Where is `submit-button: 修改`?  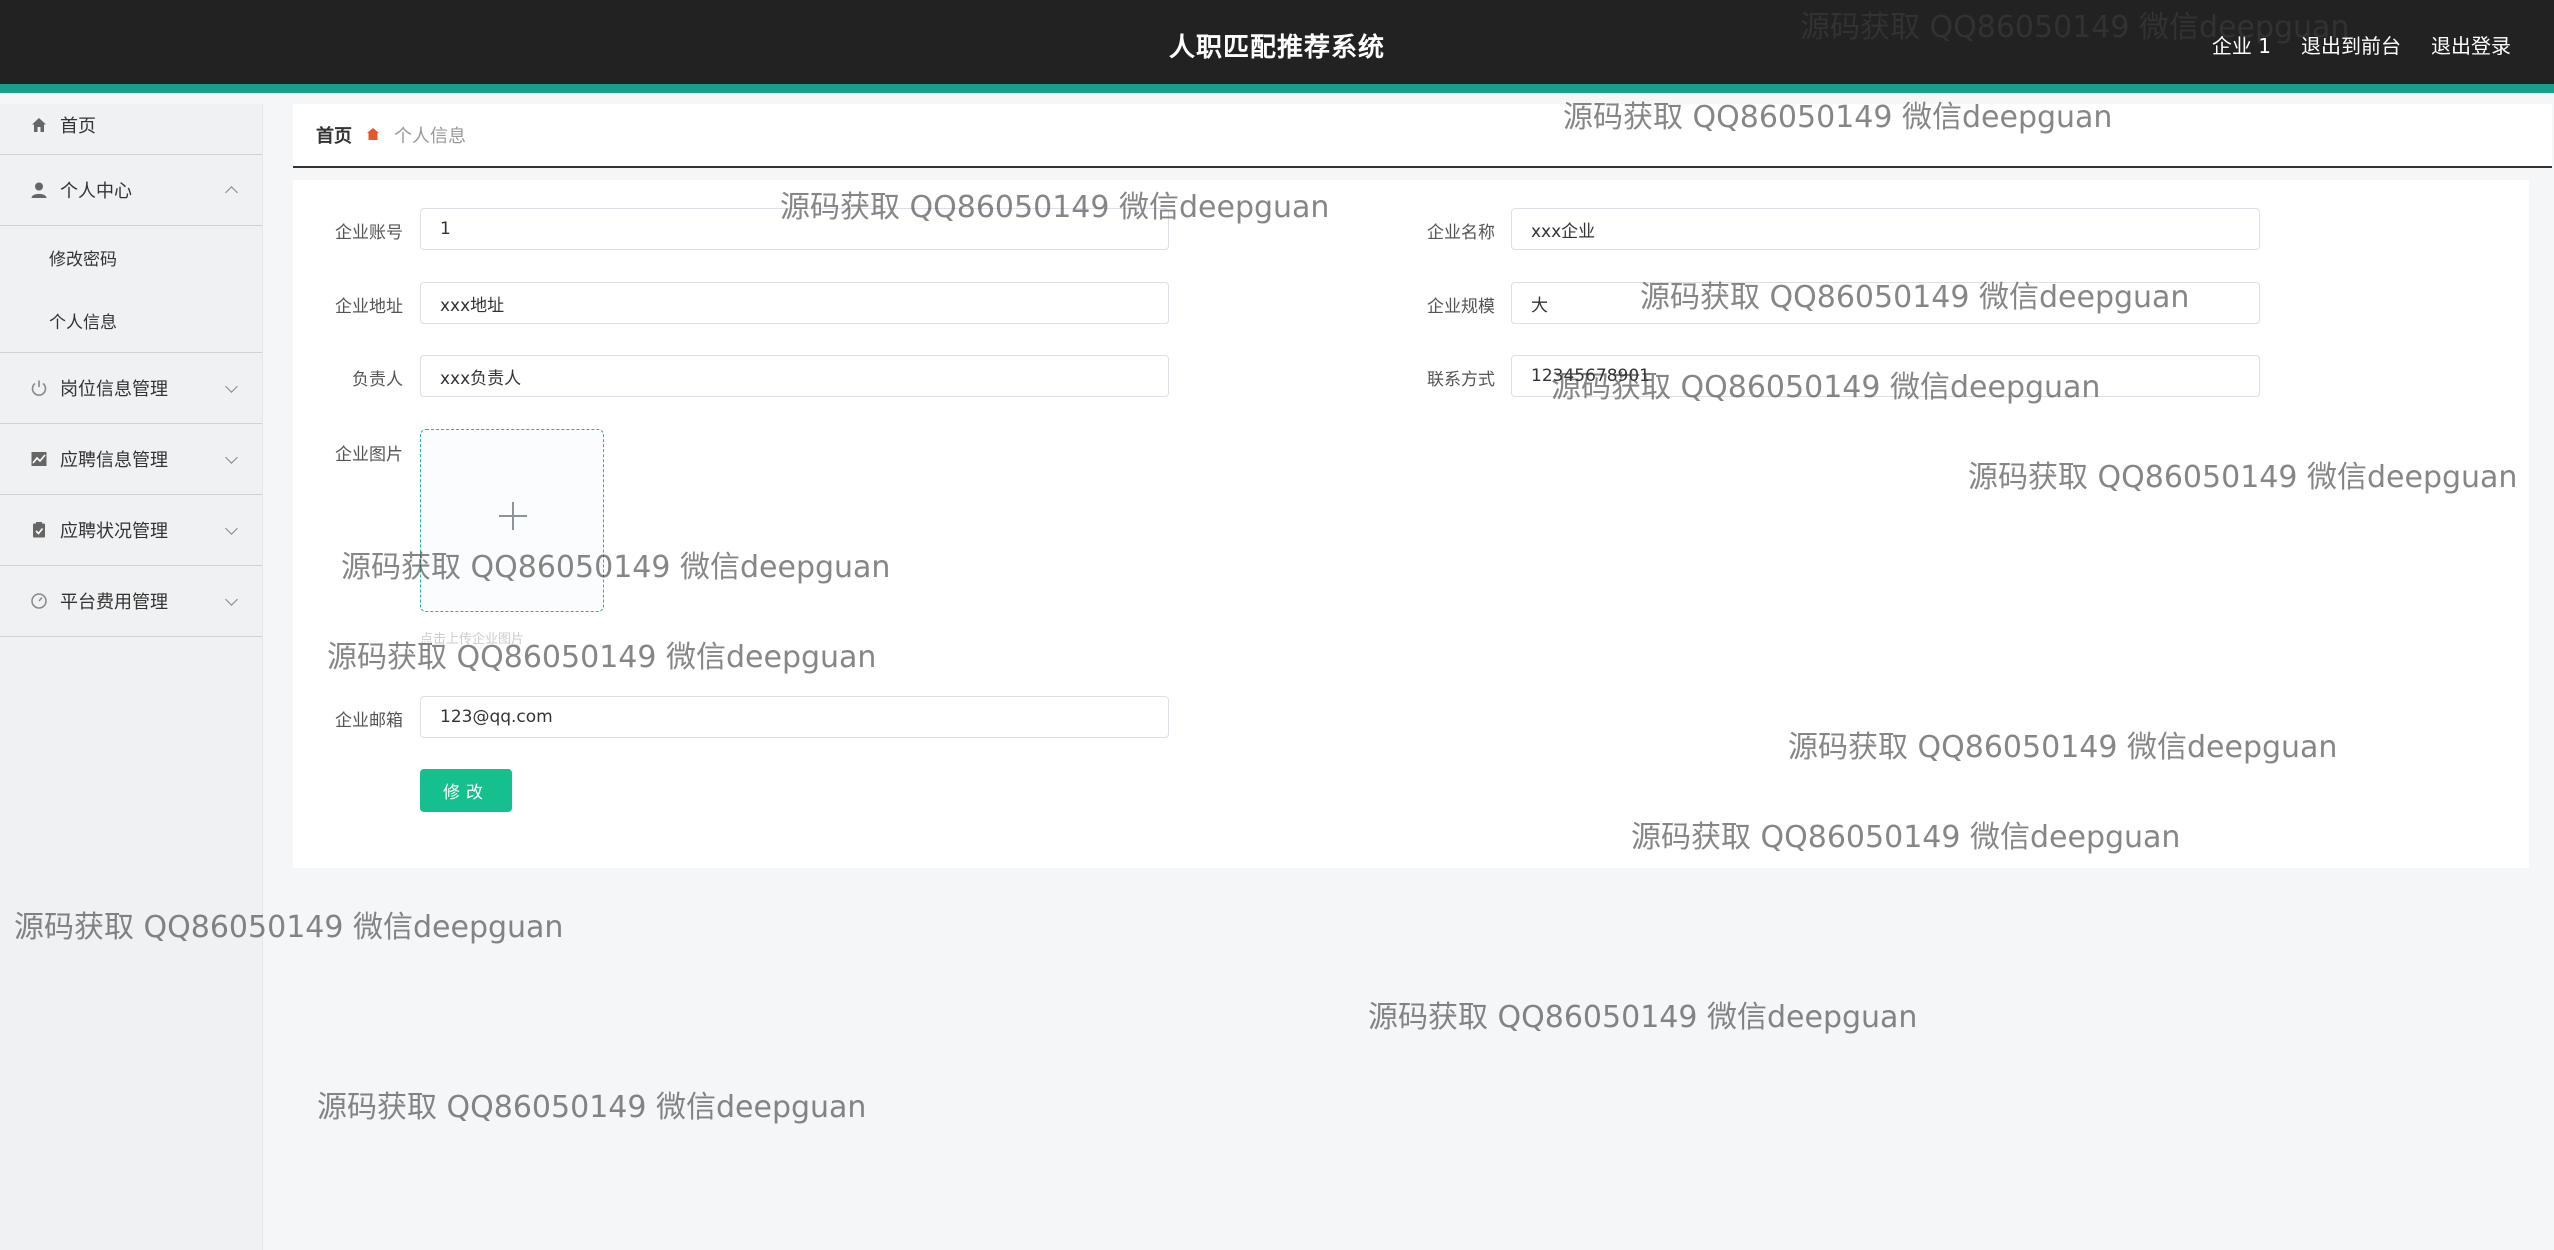
submit-button: 修改 is located at coordinates (466, 790).